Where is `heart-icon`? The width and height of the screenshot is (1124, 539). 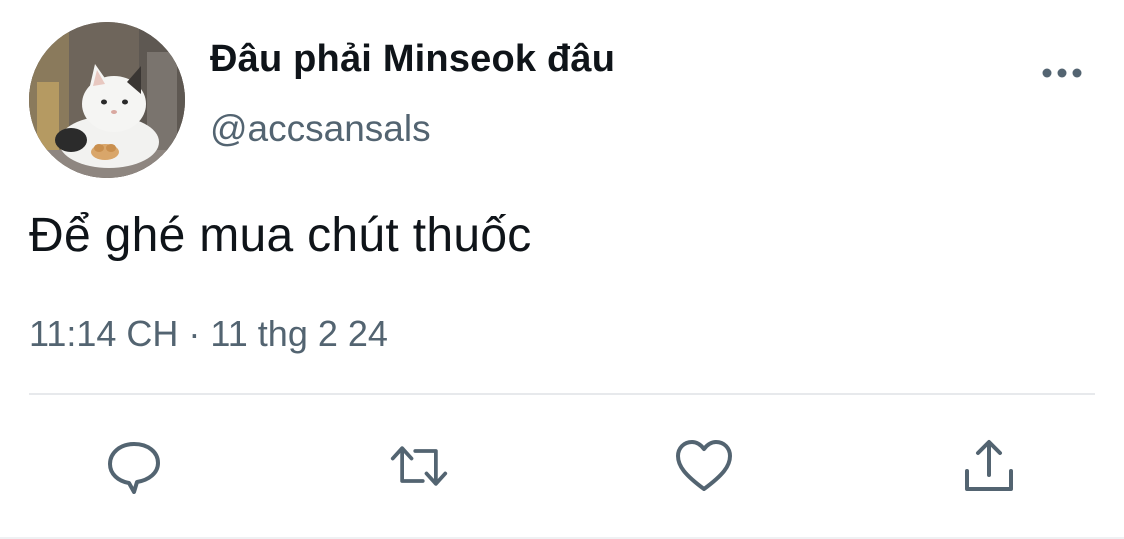
heart-icon is located at coordinates (704, 465).